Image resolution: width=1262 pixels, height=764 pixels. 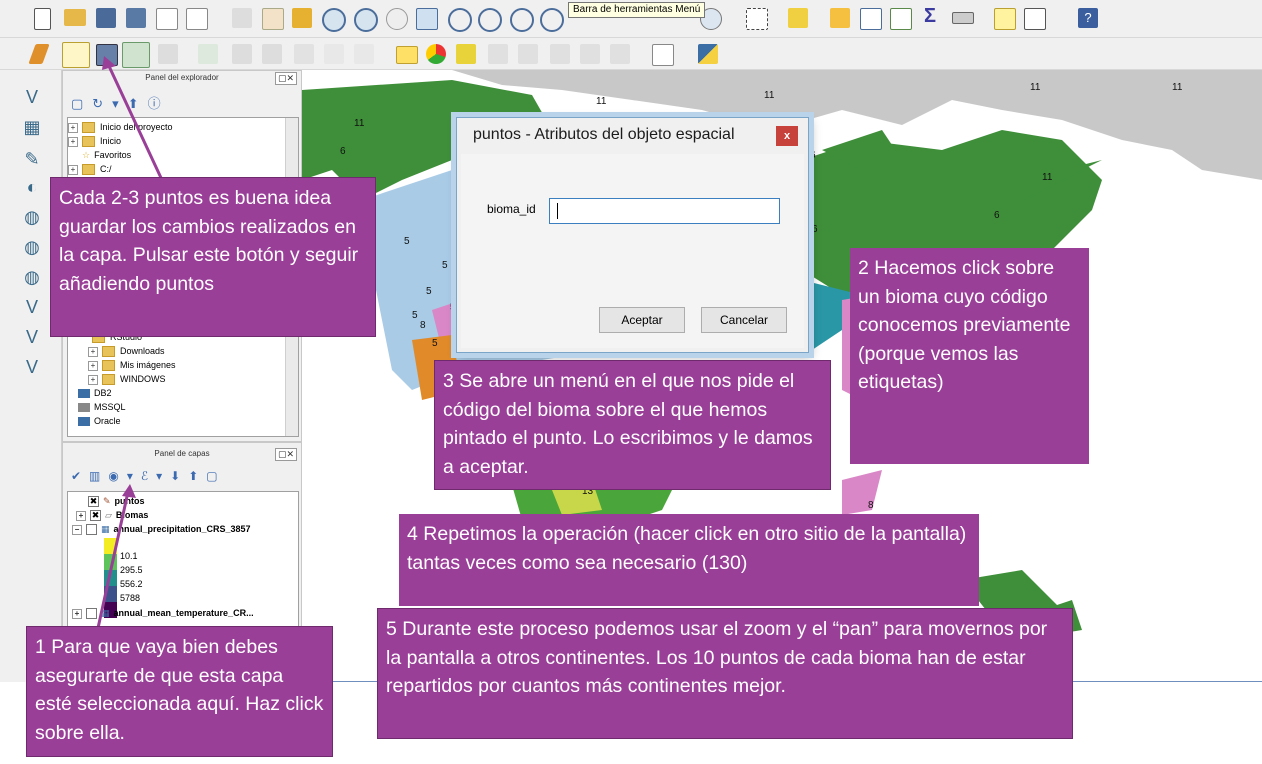 I want to click on deselect-icon, so click(x=798, y=18).